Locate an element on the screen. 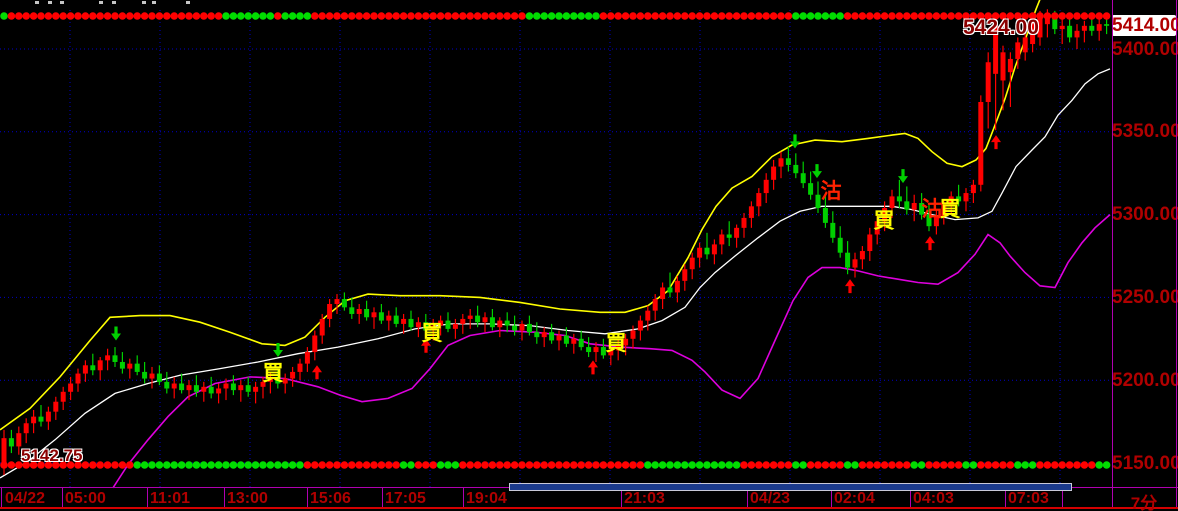 The image size is (1178, 511). axis-right-border-line is located at coordinates (1176, 254).